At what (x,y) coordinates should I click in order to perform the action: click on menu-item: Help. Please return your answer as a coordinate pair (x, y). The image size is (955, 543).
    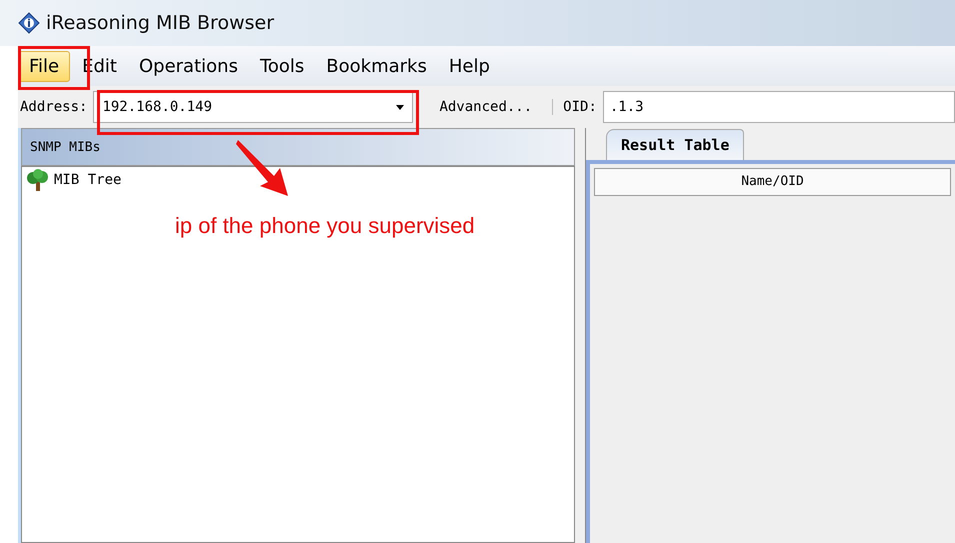
    Looking at the image, I should click on (469, 66).